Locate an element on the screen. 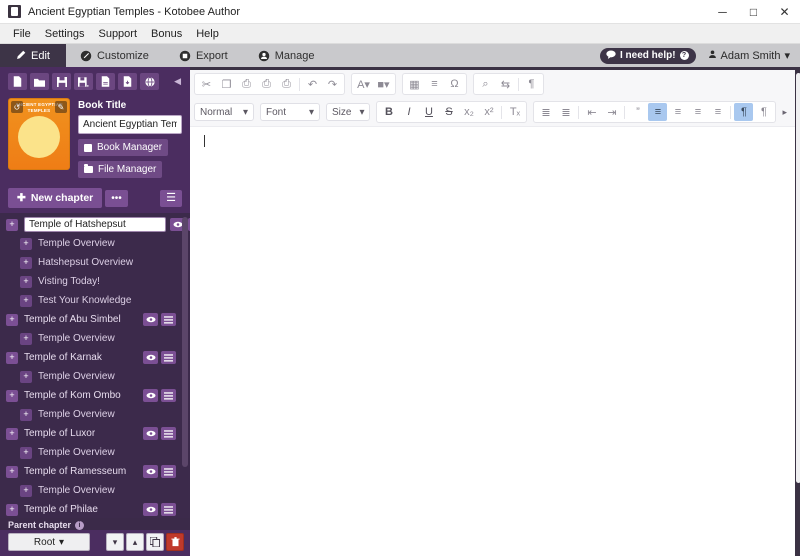  tree-node: + is located at coordinates (95, 224).